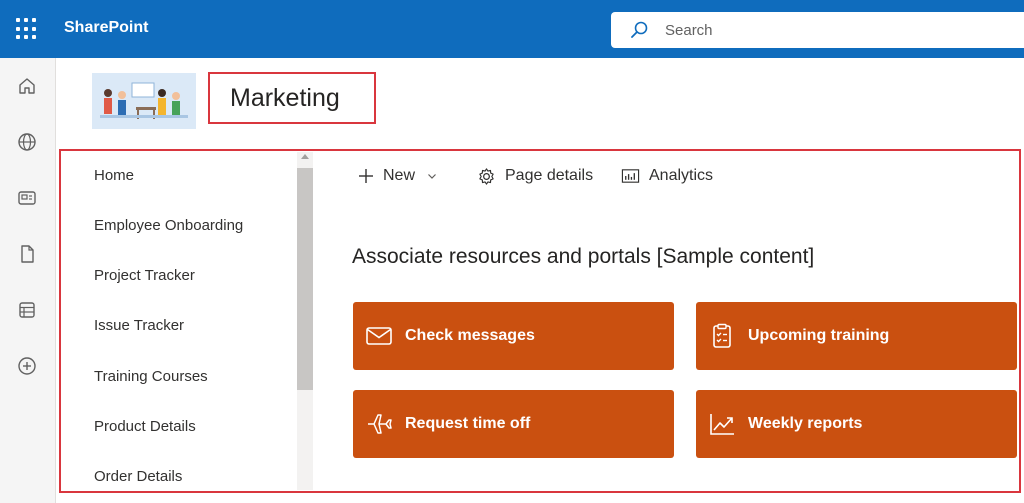  Describe the element at coordinates (689, 30) in the screenshot. I see `search-input: Search` at that location.